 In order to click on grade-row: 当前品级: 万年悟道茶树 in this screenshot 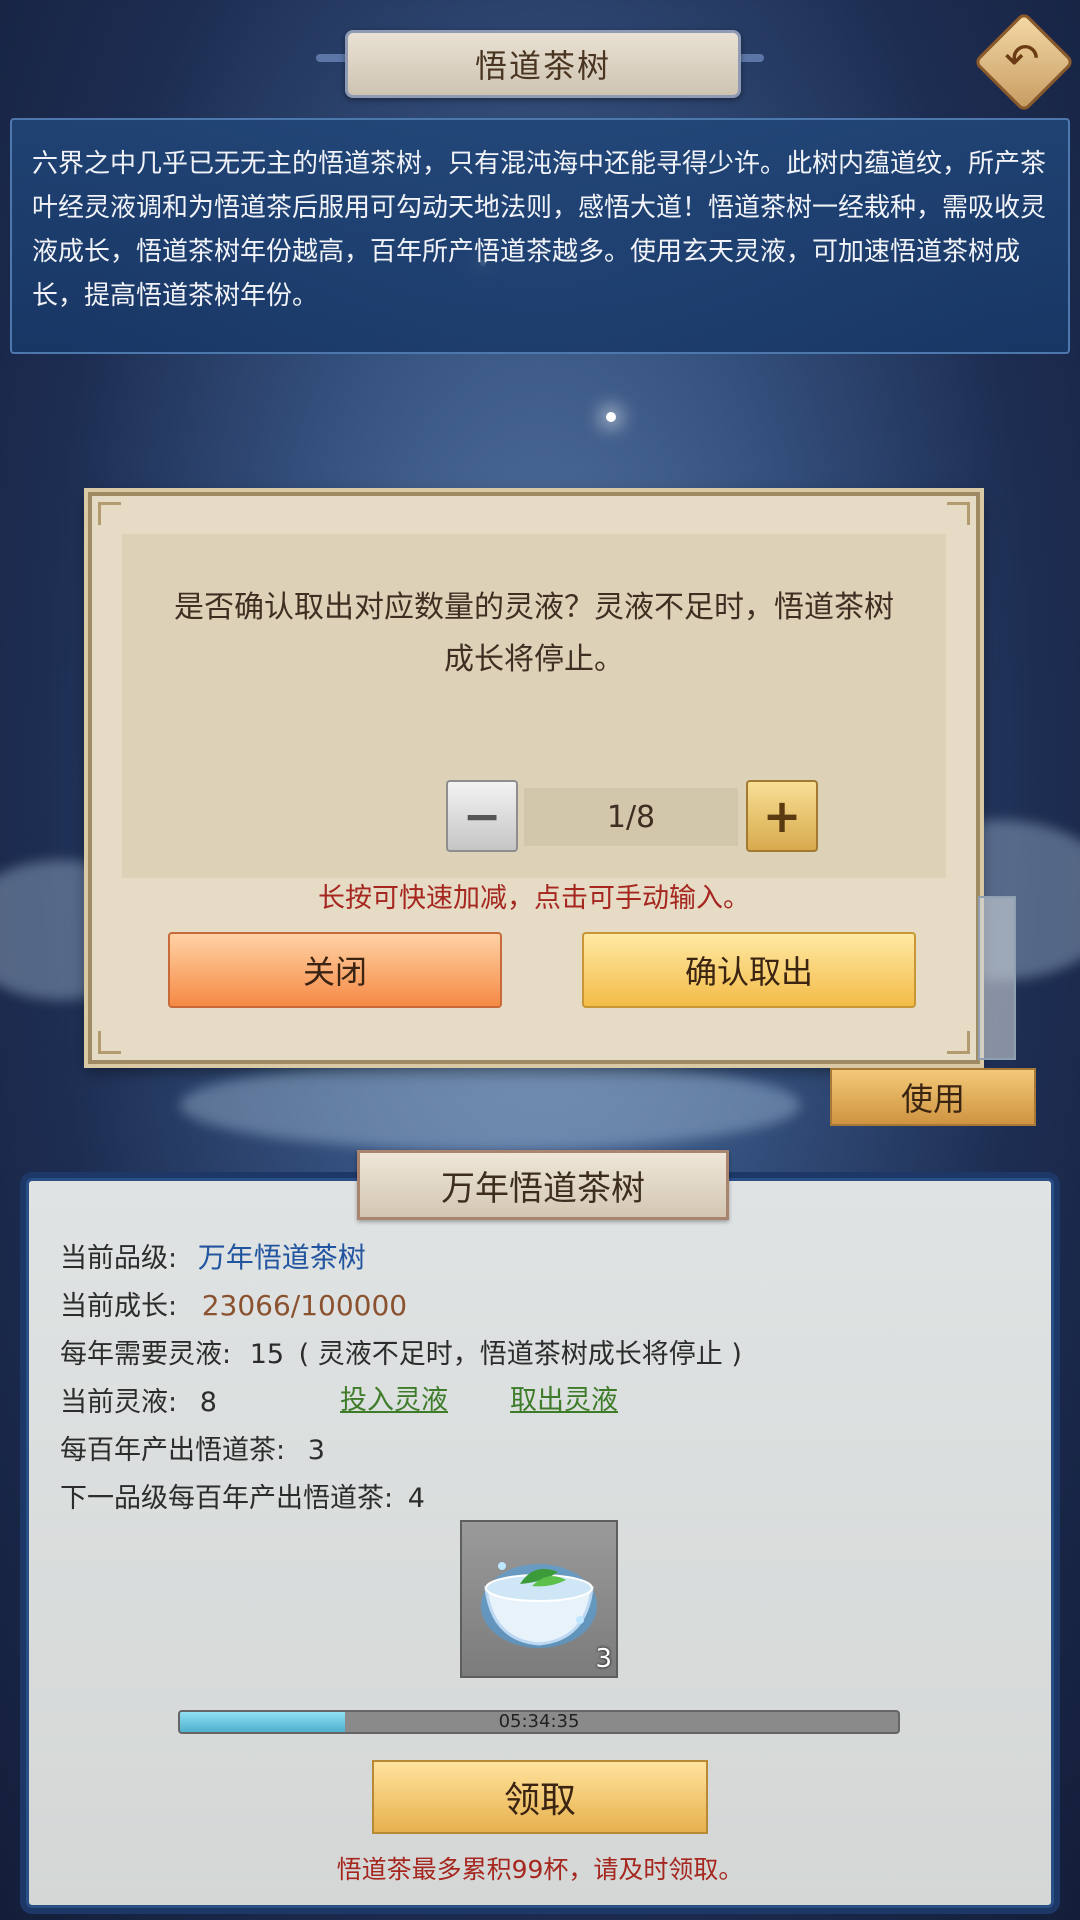, I will do `click(213, 1256)`.